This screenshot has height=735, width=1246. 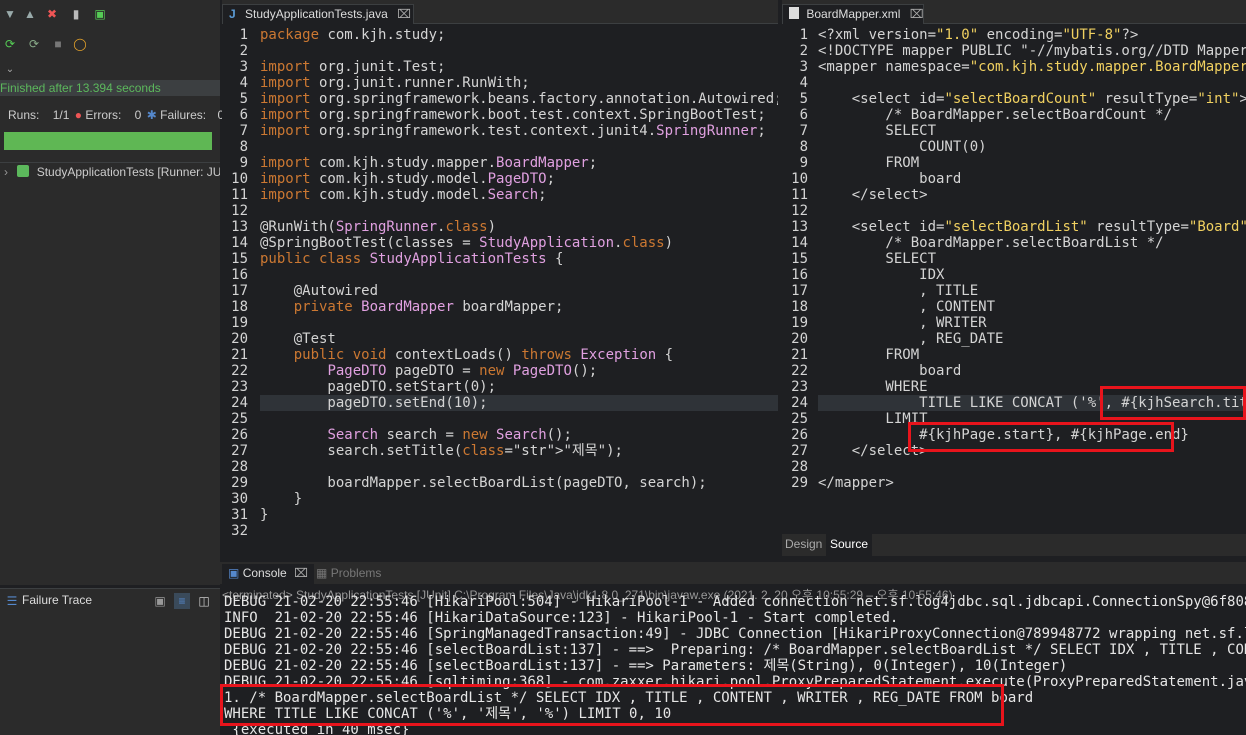 I want to click on code-line: Search search = new Search();, so click(x=519, y=435).